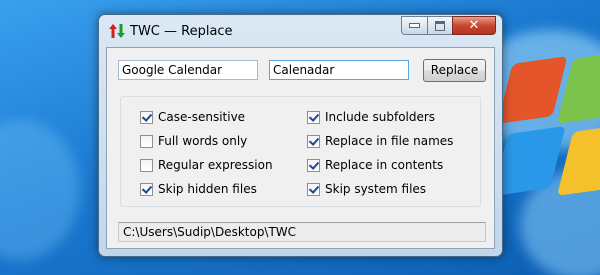 The width and height of the screenshot is (600, 275). What do you see at coordinates (302, 232) in the screenshot?
I see `status-path: C:\Users\Sudip\Desktop\TWC` at bounding box center [302, 232].